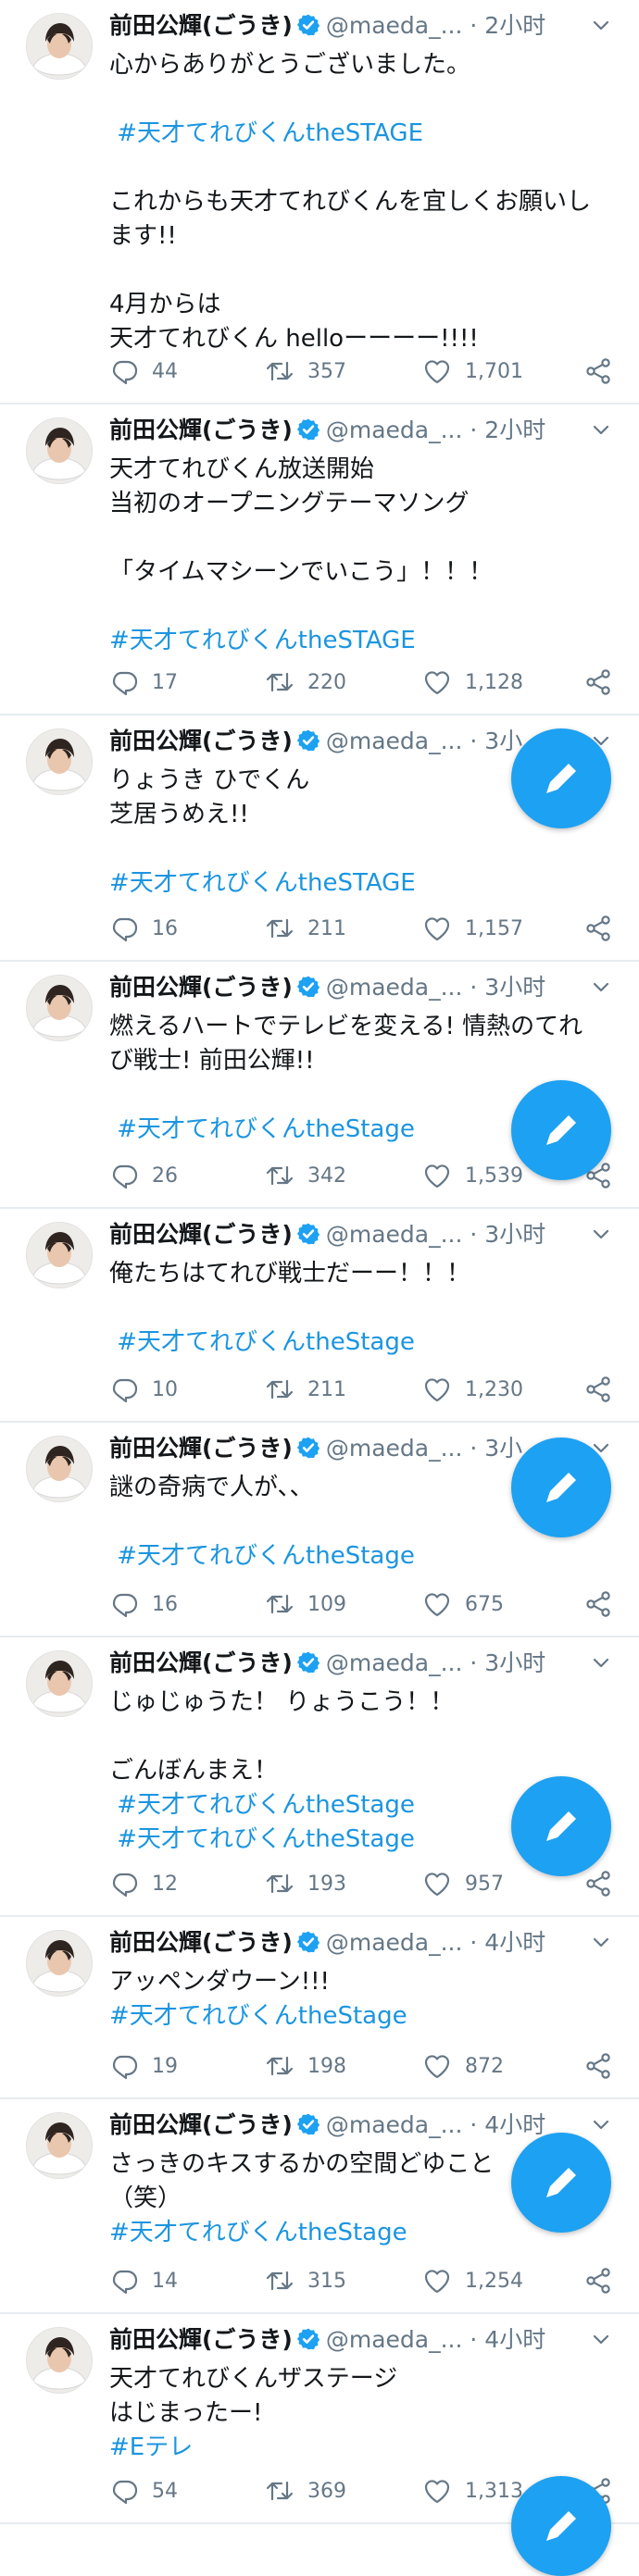  What do you see at coordinates (305, 682) in the screenshot?
I see `retweet-button: 220` at bounding box center [305, 682].